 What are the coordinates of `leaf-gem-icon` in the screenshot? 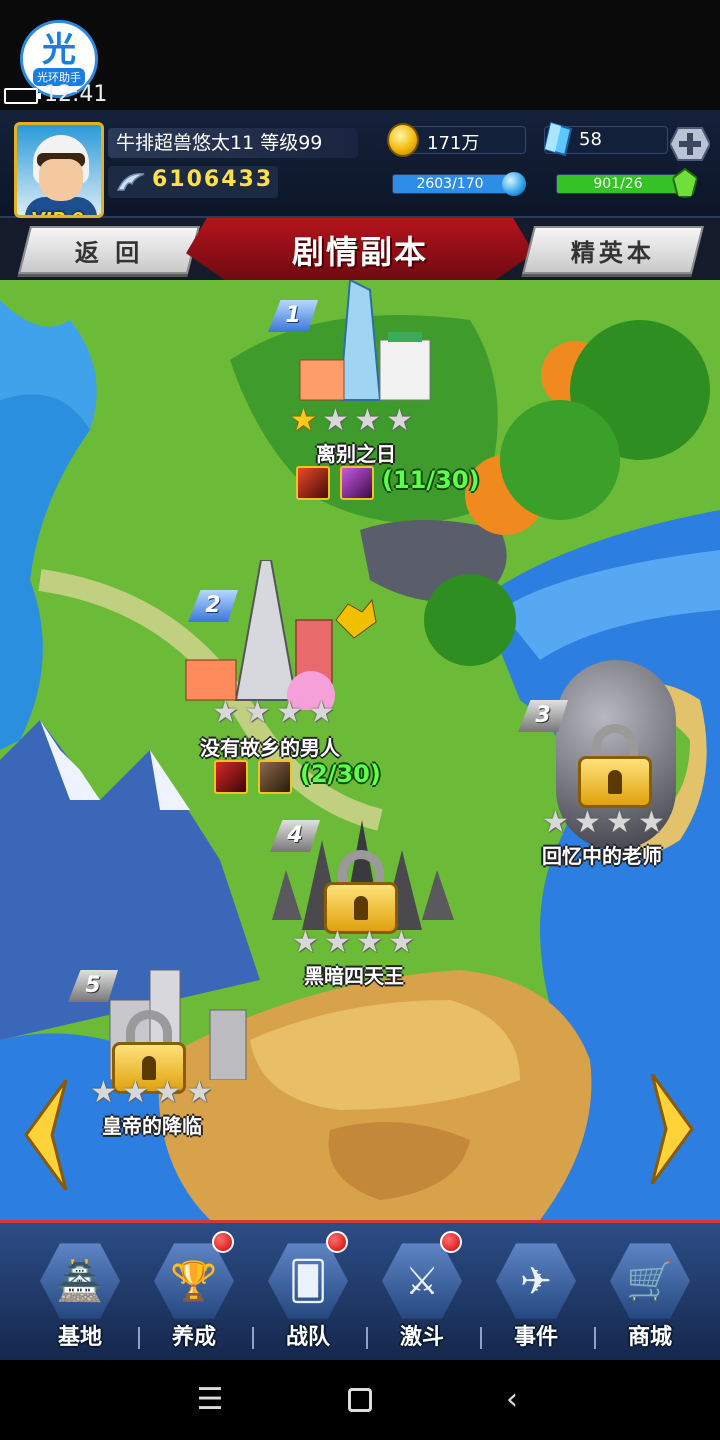 It's located at (685, 183).